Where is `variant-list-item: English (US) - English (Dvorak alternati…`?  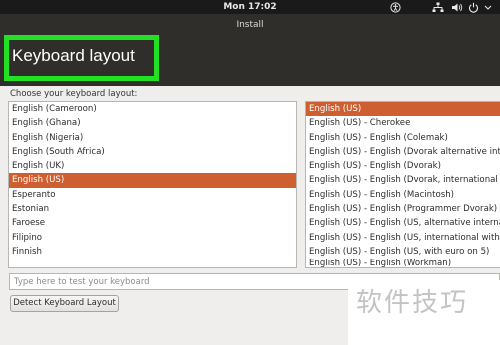 variant-list-item: English (US) - English (Dvorak alternati… is located at coordinates (403, 152).